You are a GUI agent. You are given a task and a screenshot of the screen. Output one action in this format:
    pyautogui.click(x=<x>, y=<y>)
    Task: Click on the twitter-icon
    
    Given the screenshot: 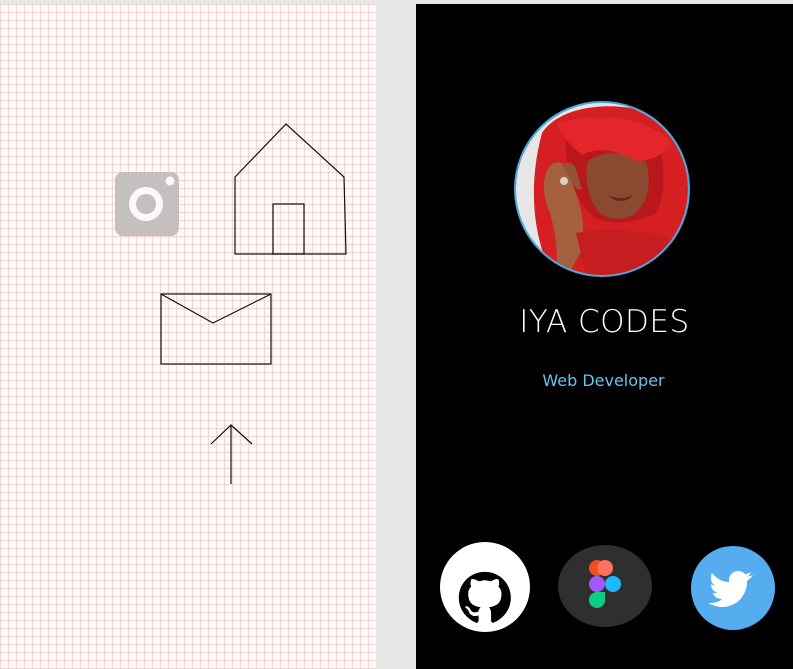 What is the action you would take?
    pyautogui.click(x=733, y=588)
    